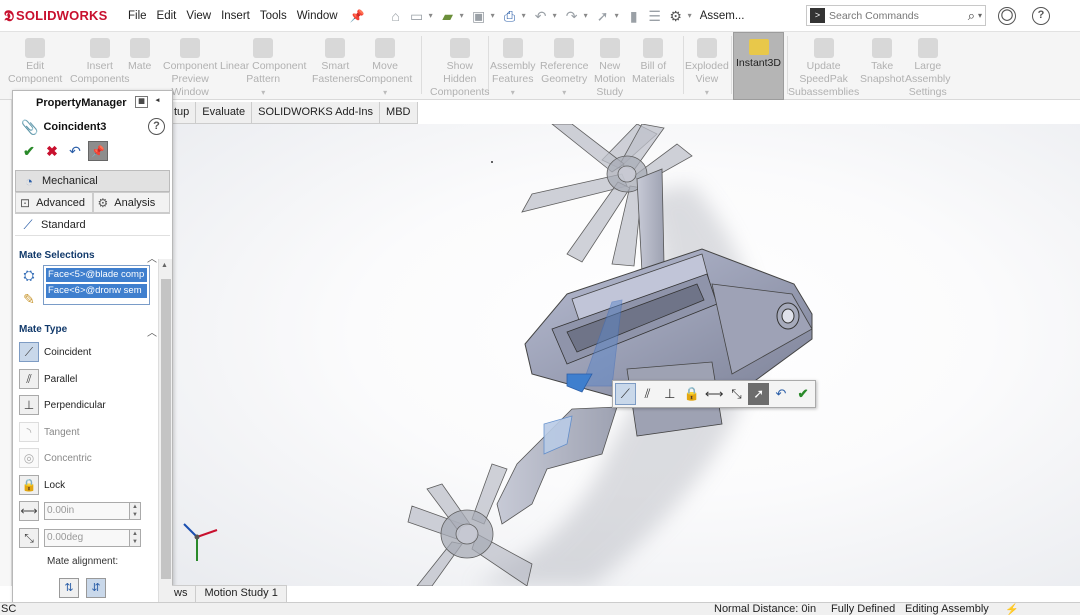 This screenshot has height=615, width=1080. I want to click on ribbon-large-assembly-button: Large Assembly Settings, so click(928, 66).